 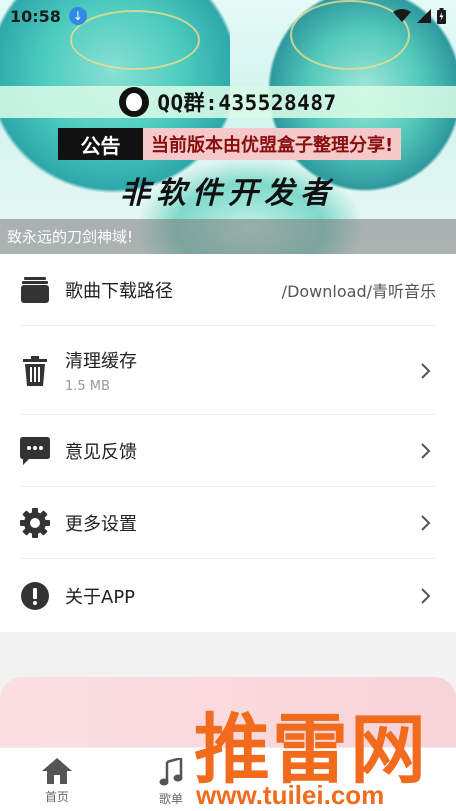 What do you see at coordinates (35, 451) in the screenshot?
I see `chat-icon` at bounding box center [35, 451].